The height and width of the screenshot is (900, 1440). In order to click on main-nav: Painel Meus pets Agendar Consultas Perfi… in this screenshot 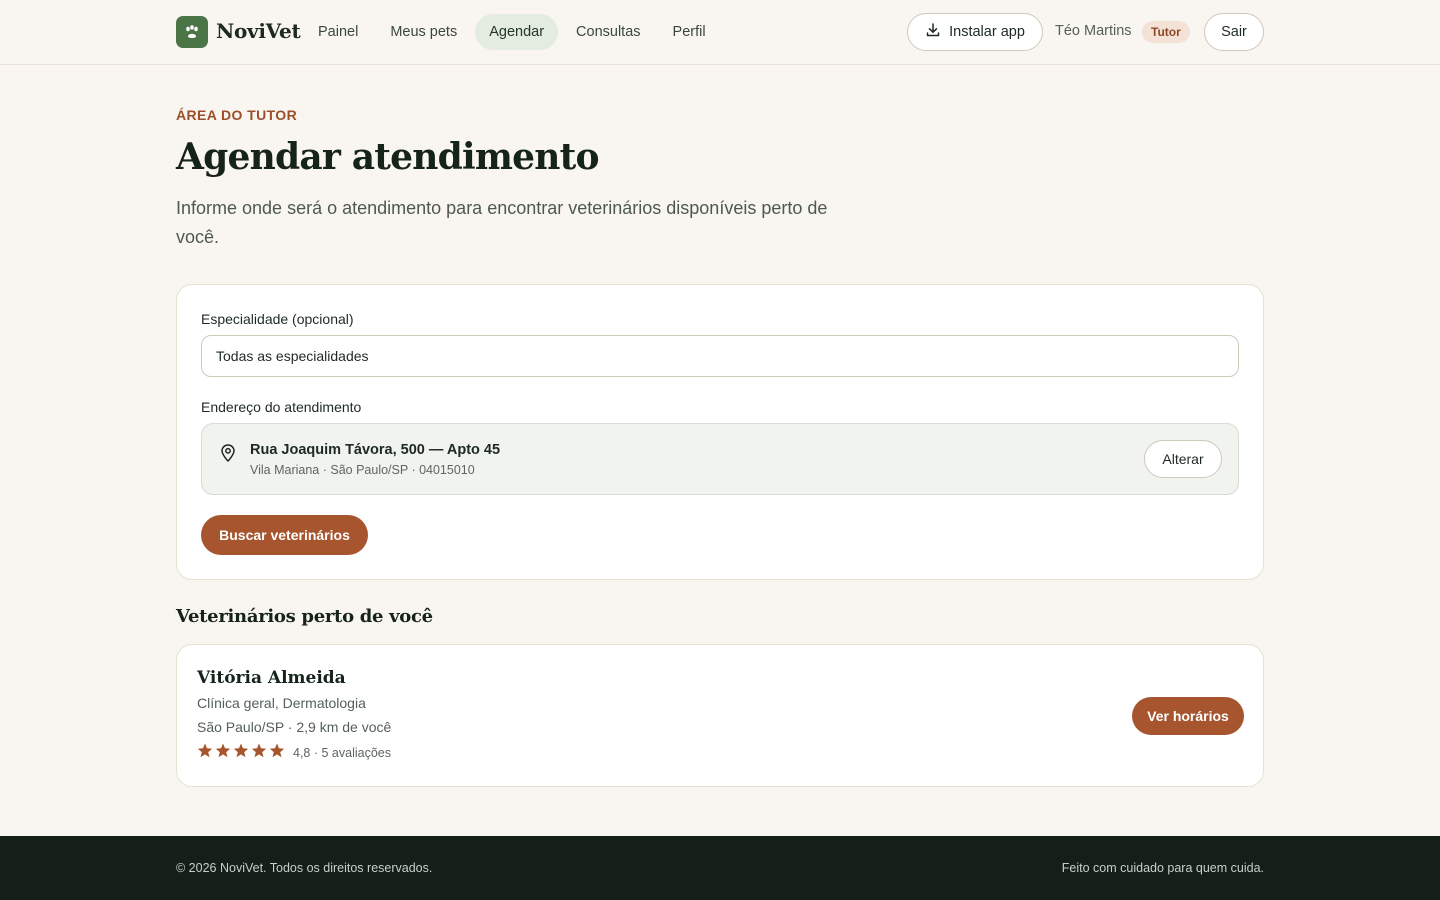, I will do `click(512, 32)`.